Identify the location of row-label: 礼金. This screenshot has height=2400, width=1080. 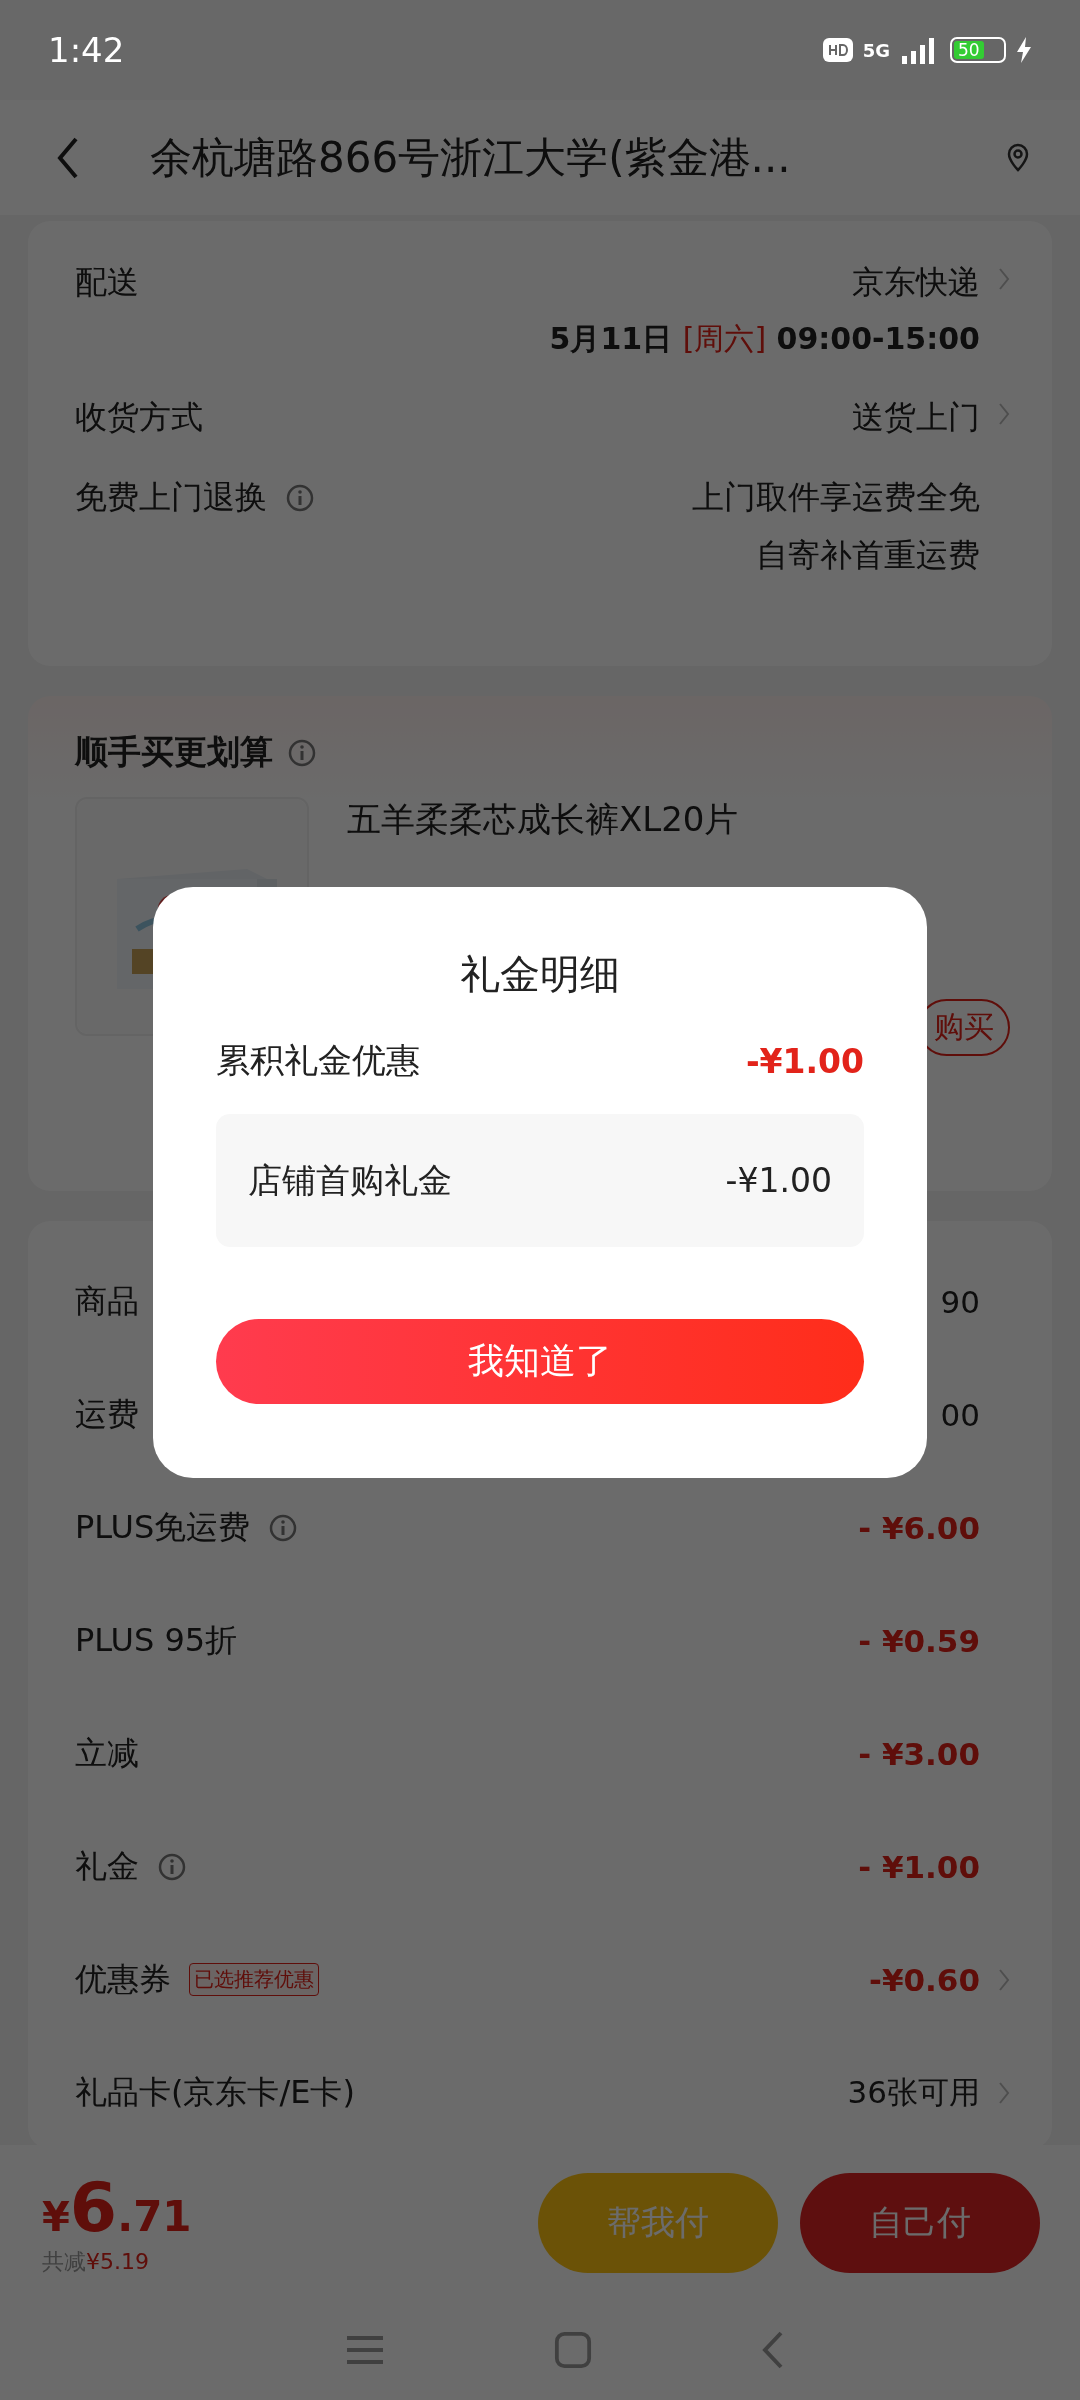
(107, 1866).